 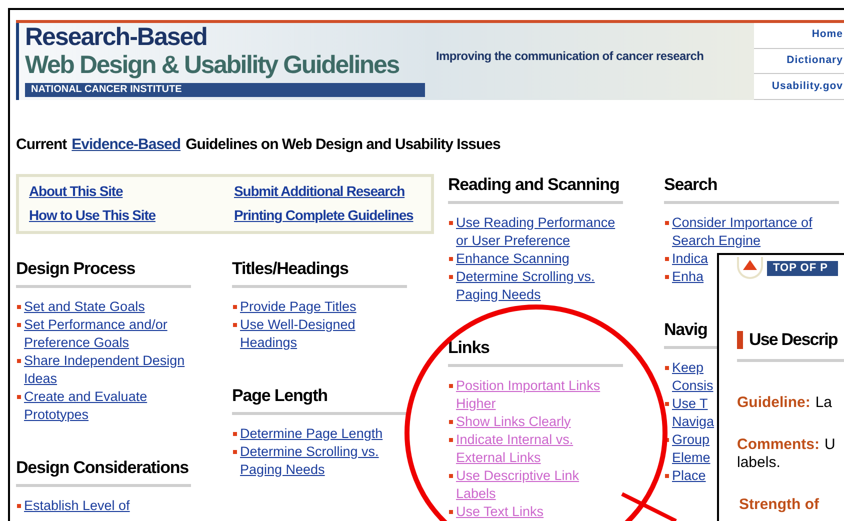 What do you see at coordinates (823, 402) in the screenshot?
I see `guideline-text: La` at bounding box center [823, 402].